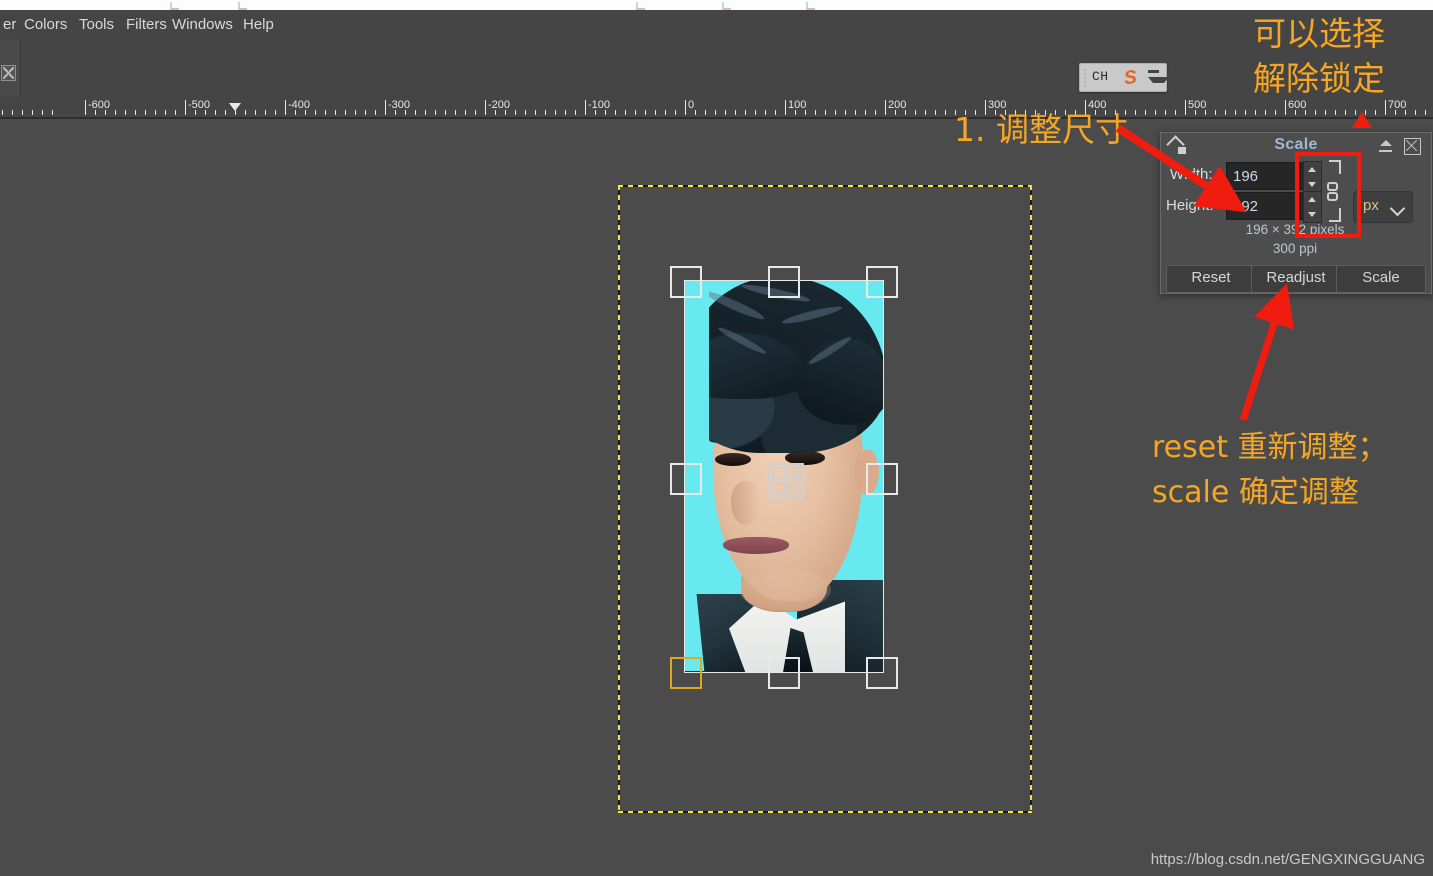 Image resolution: width=1433 pixels, height=876 pixels. Describe the element at coordinates (1268, 176) in the screenshot. I see `width-input` at that location.